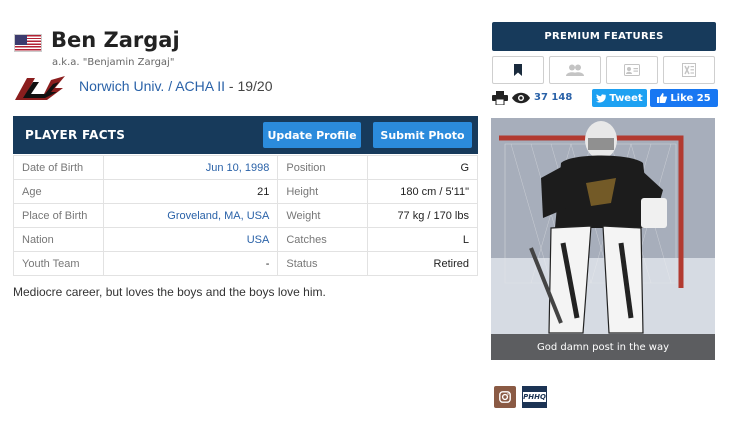  I want to click on bookmark-button, so click(518, 70).